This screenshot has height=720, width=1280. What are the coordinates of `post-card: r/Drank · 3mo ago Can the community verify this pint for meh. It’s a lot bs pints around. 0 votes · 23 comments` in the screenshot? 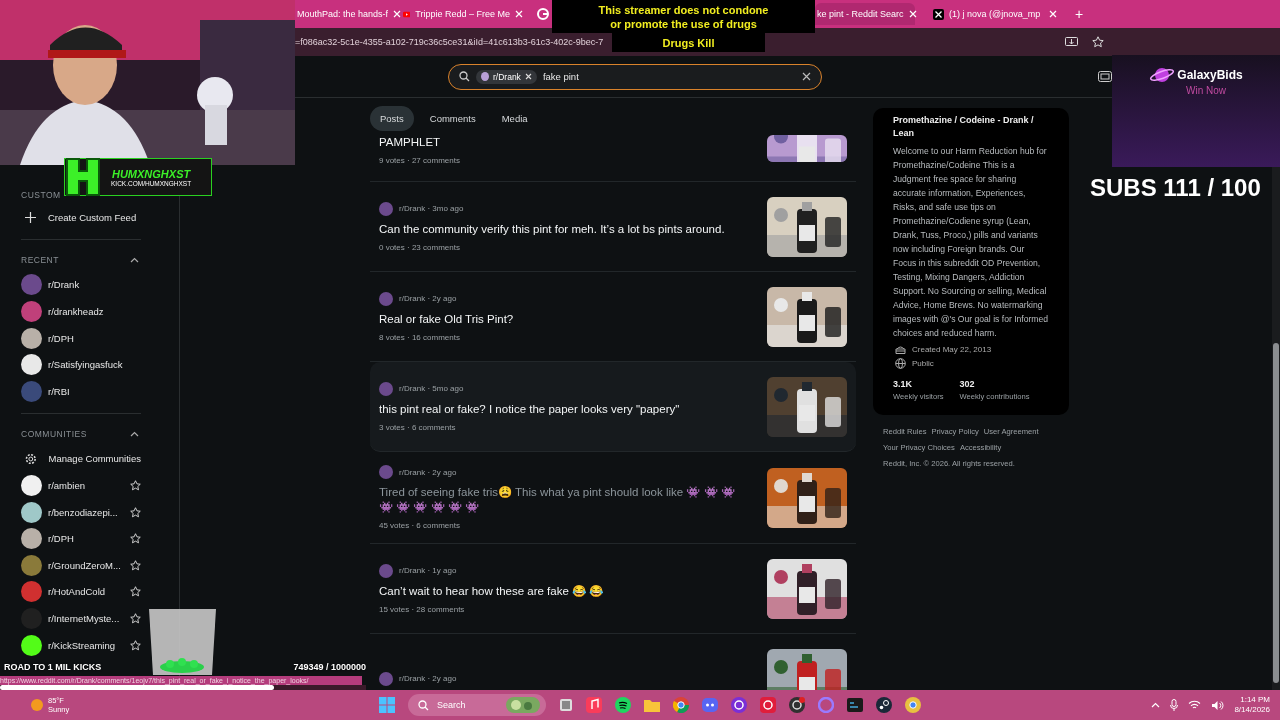 It's located at (613, 227).